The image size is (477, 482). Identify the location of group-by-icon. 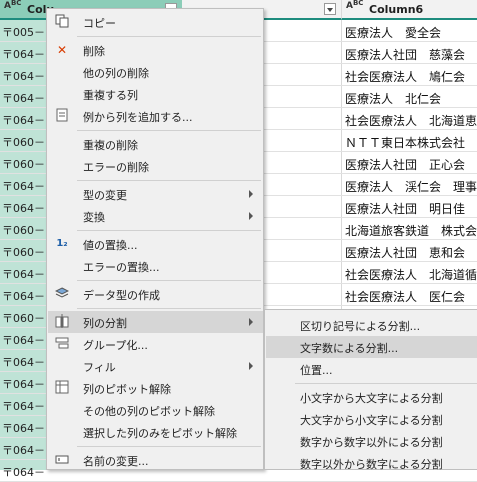
(62, 344).